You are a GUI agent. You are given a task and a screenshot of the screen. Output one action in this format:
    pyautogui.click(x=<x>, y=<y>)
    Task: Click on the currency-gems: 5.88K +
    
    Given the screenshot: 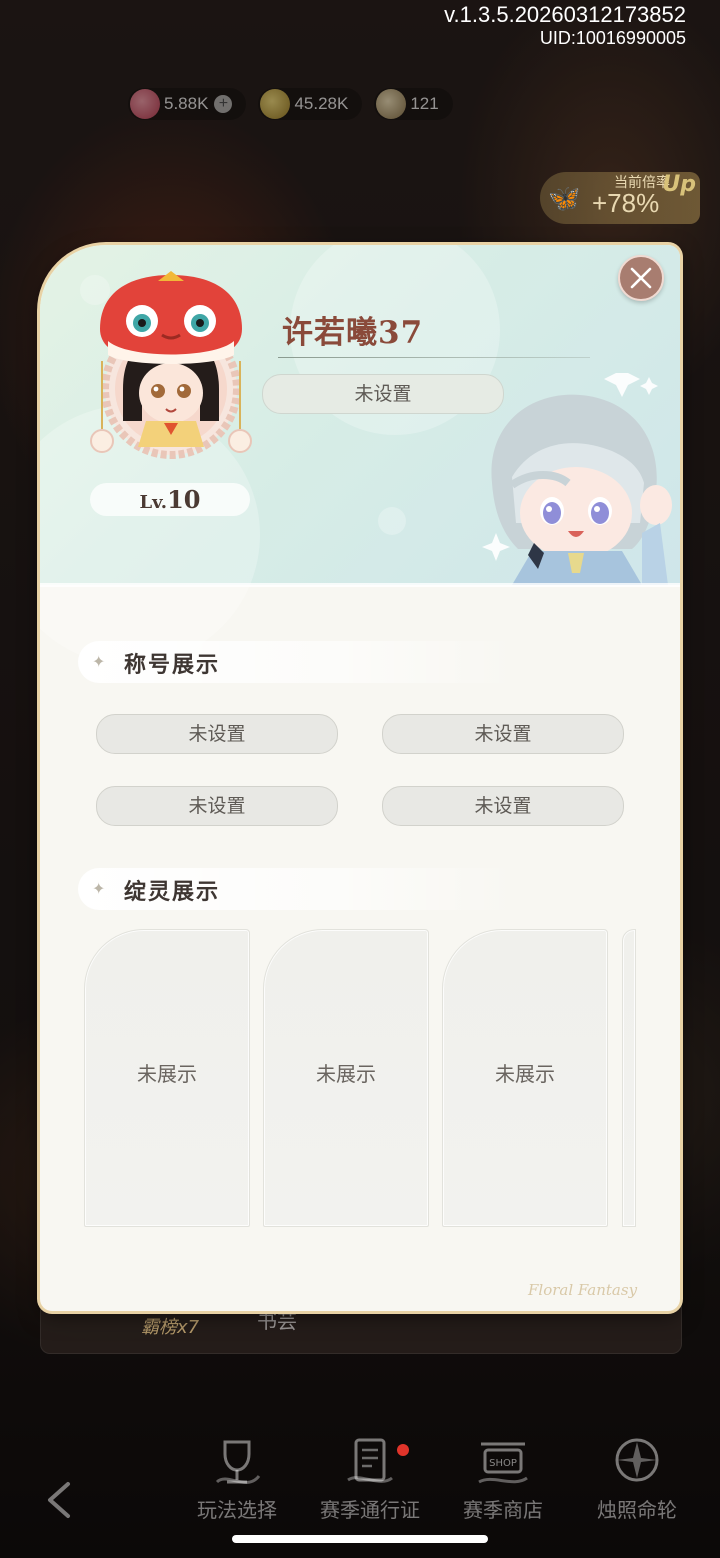 What is the action you would take?
    pyautogui.click(x=187, y=104)
    